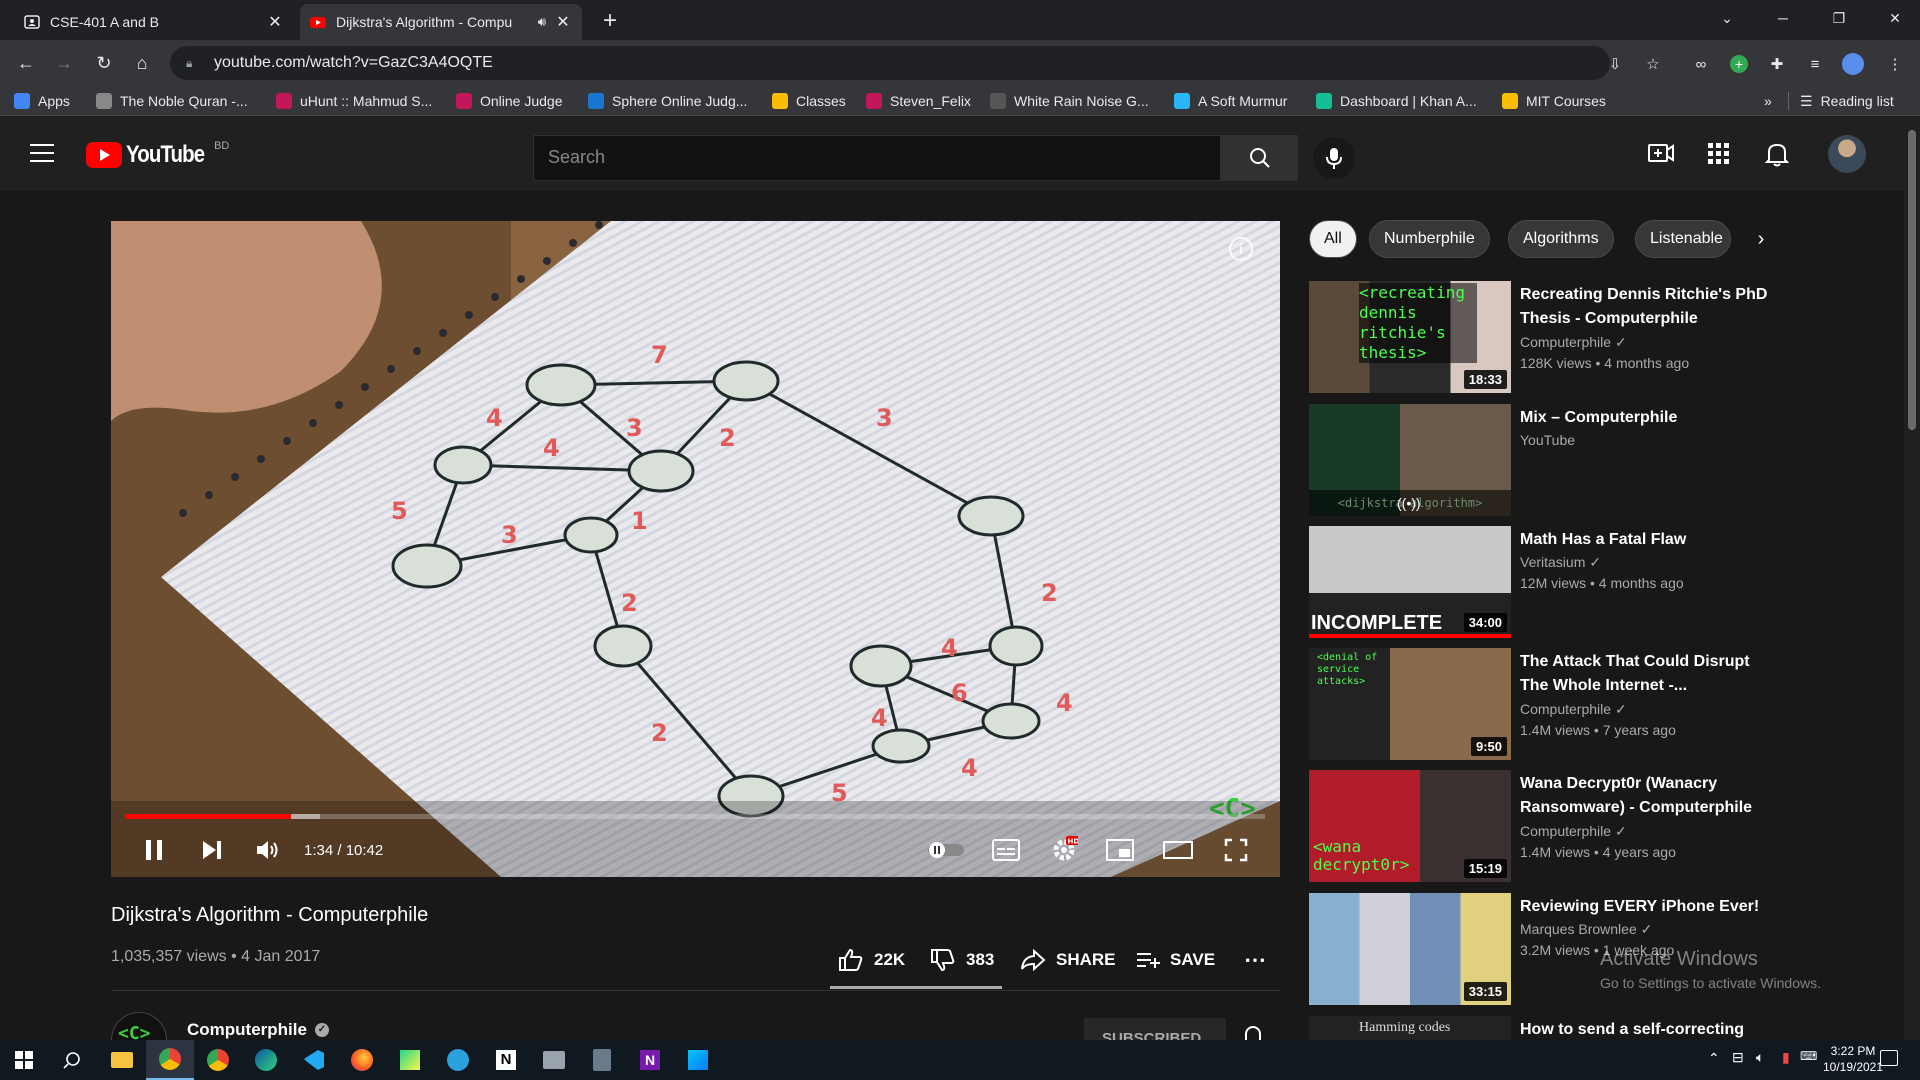  I want to click on tab-search-icon: ⌄, so click(1727, 18).